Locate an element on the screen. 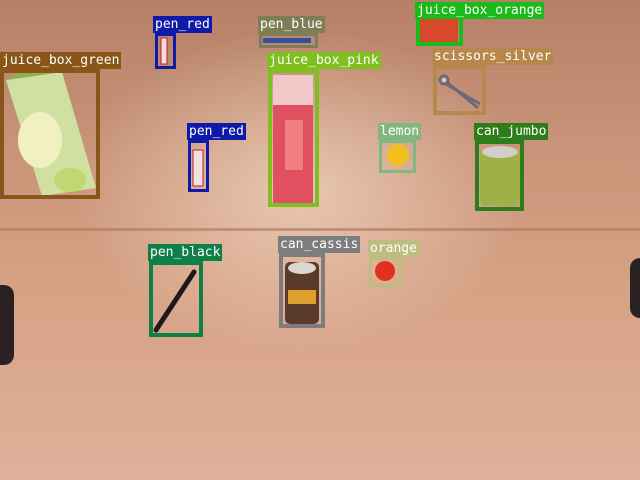  detection-label: juice_box_pink is located at coordinates (324, 60).